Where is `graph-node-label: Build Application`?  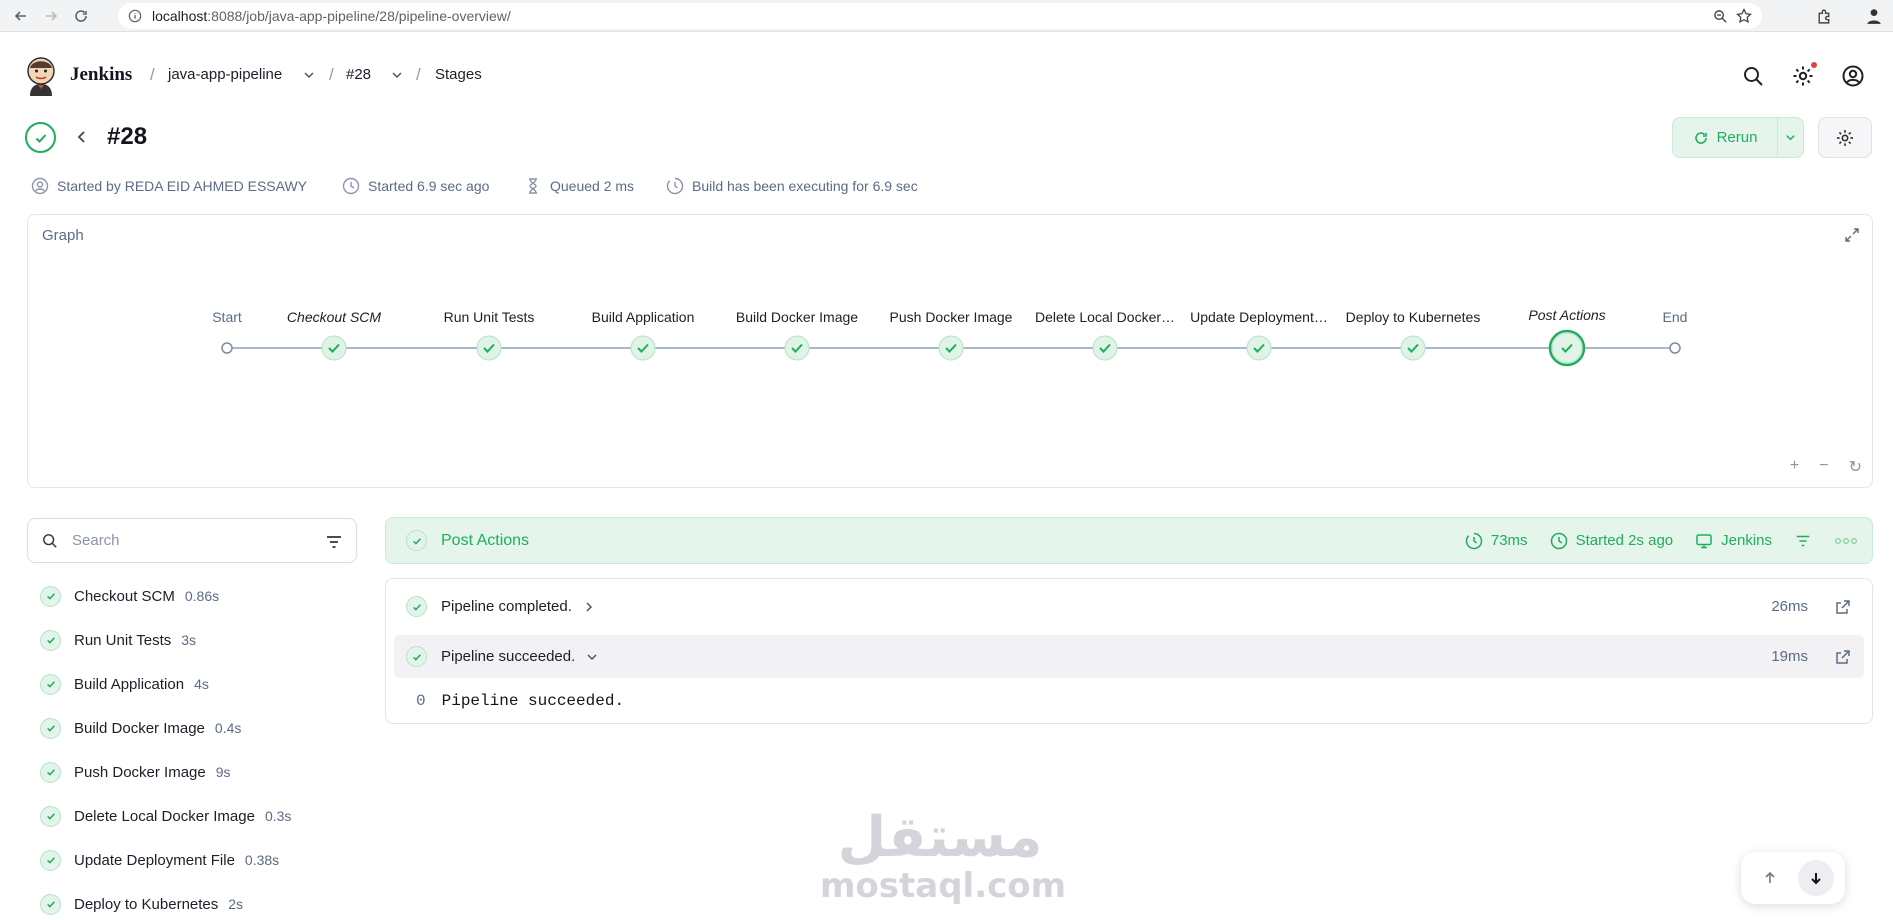 graph-node-label: Build Application is located at coordinates (643, 317).